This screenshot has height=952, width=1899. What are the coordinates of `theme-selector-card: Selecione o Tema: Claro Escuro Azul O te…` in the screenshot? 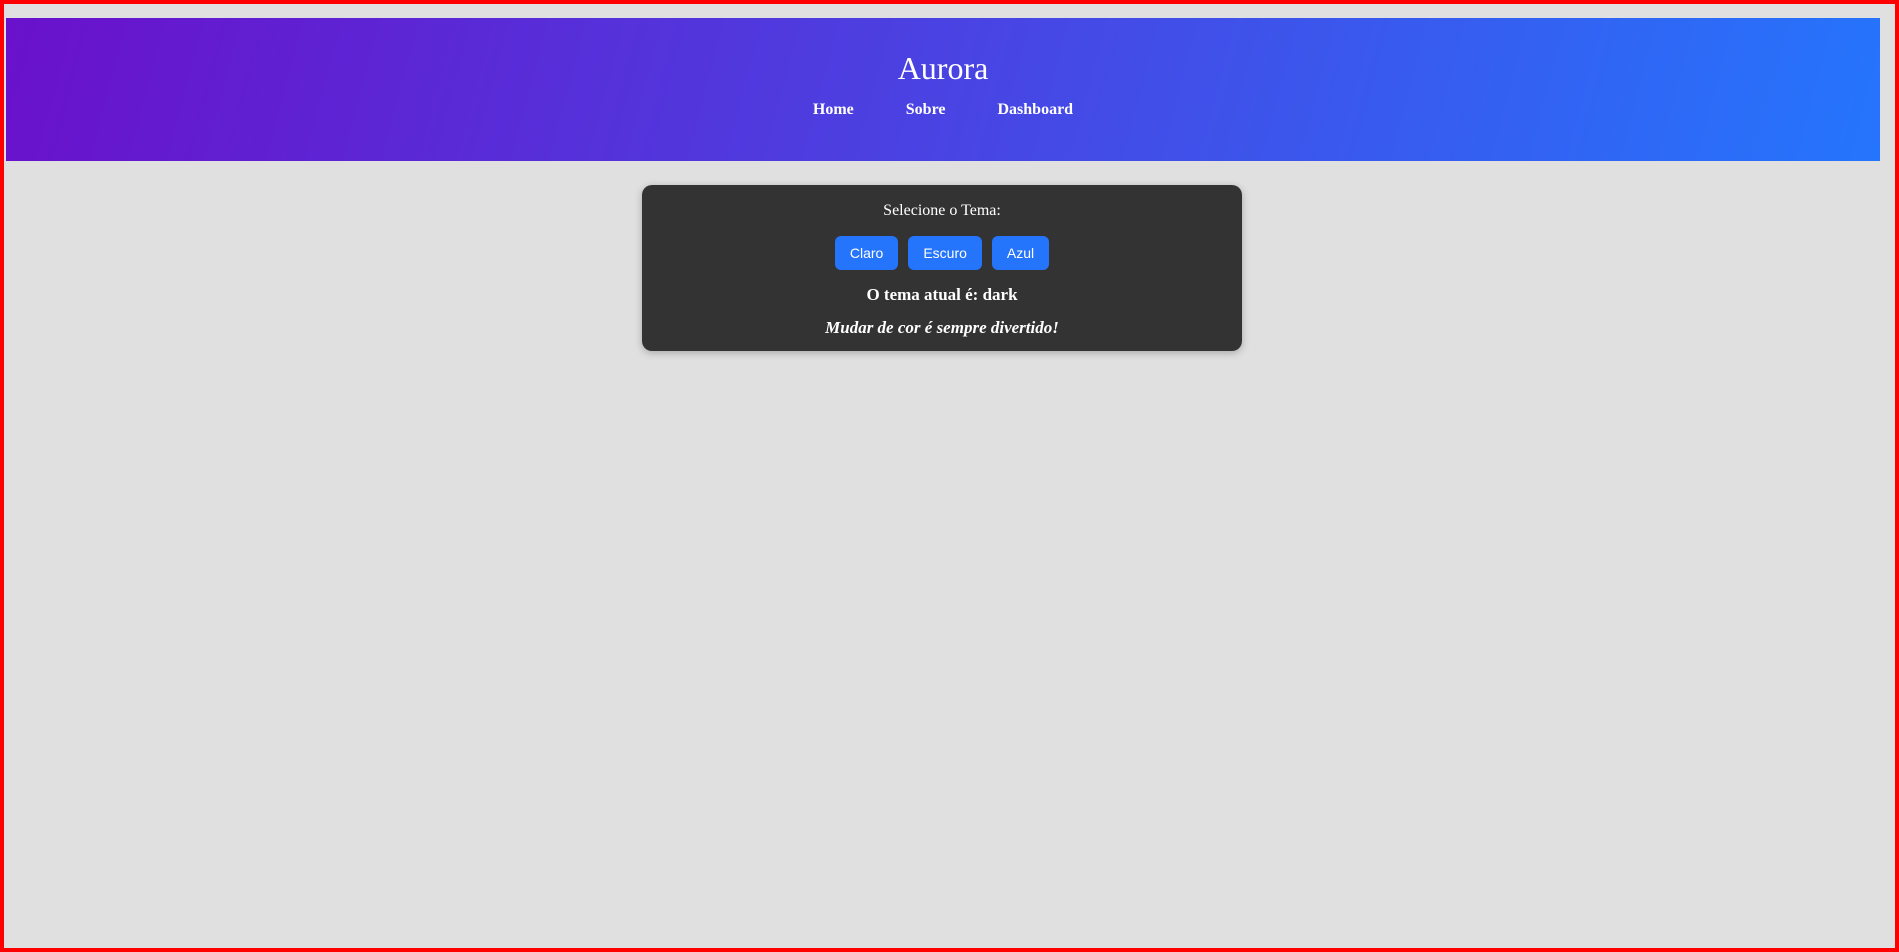 It's located at (942, 268).